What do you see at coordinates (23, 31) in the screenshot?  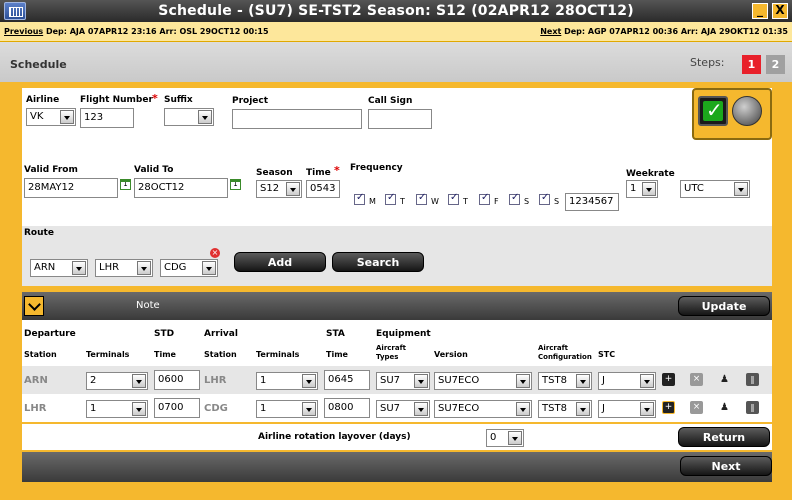 I see `previous-link: Previous` at bounding box center [23, 31].